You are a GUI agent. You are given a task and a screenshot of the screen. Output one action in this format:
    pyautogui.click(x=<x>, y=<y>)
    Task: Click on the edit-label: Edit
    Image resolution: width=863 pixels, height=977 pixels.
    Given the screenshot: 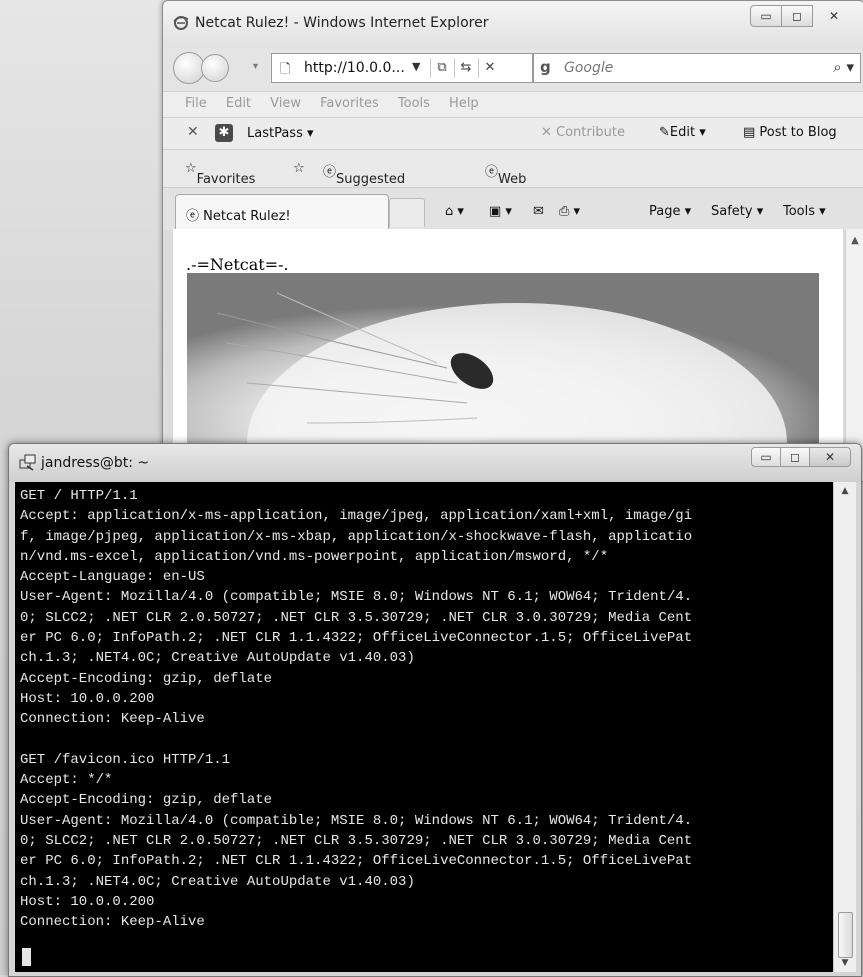 What is the action you would take?
    pyautogui.click(x=682, y=132)
    